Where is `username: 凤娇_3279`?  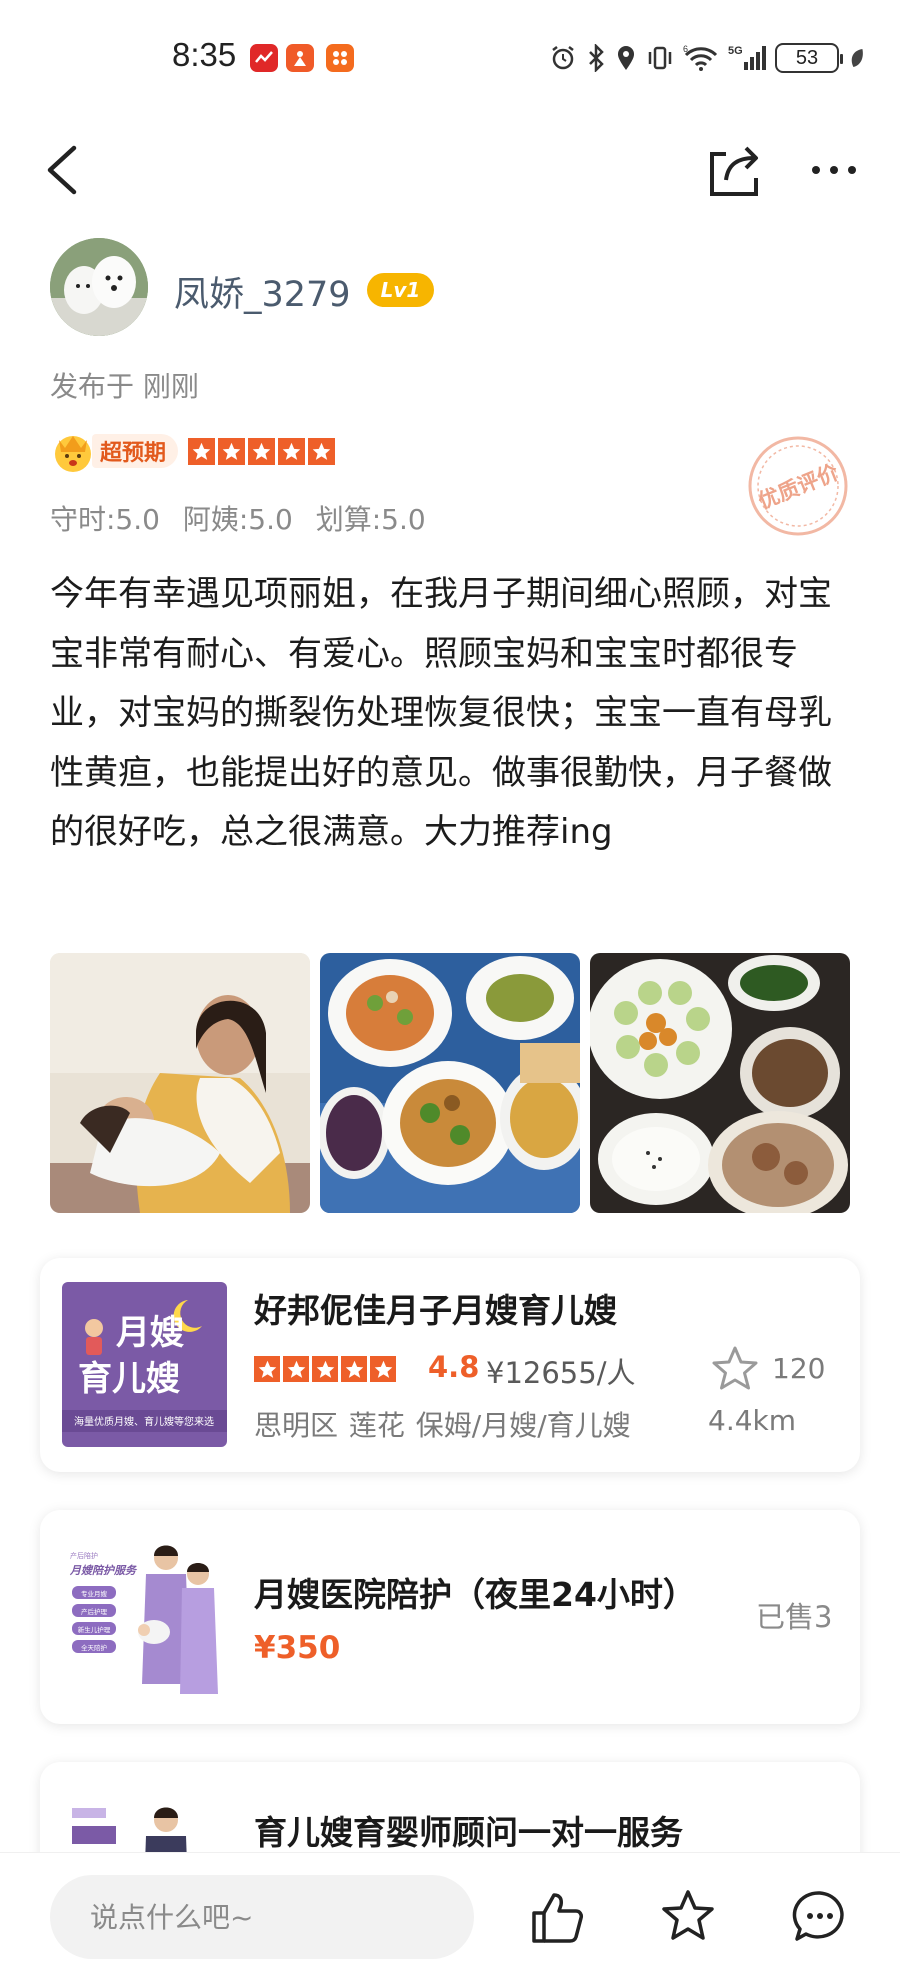 username: 凤娇_3279 is located at coordinates (262, 291).